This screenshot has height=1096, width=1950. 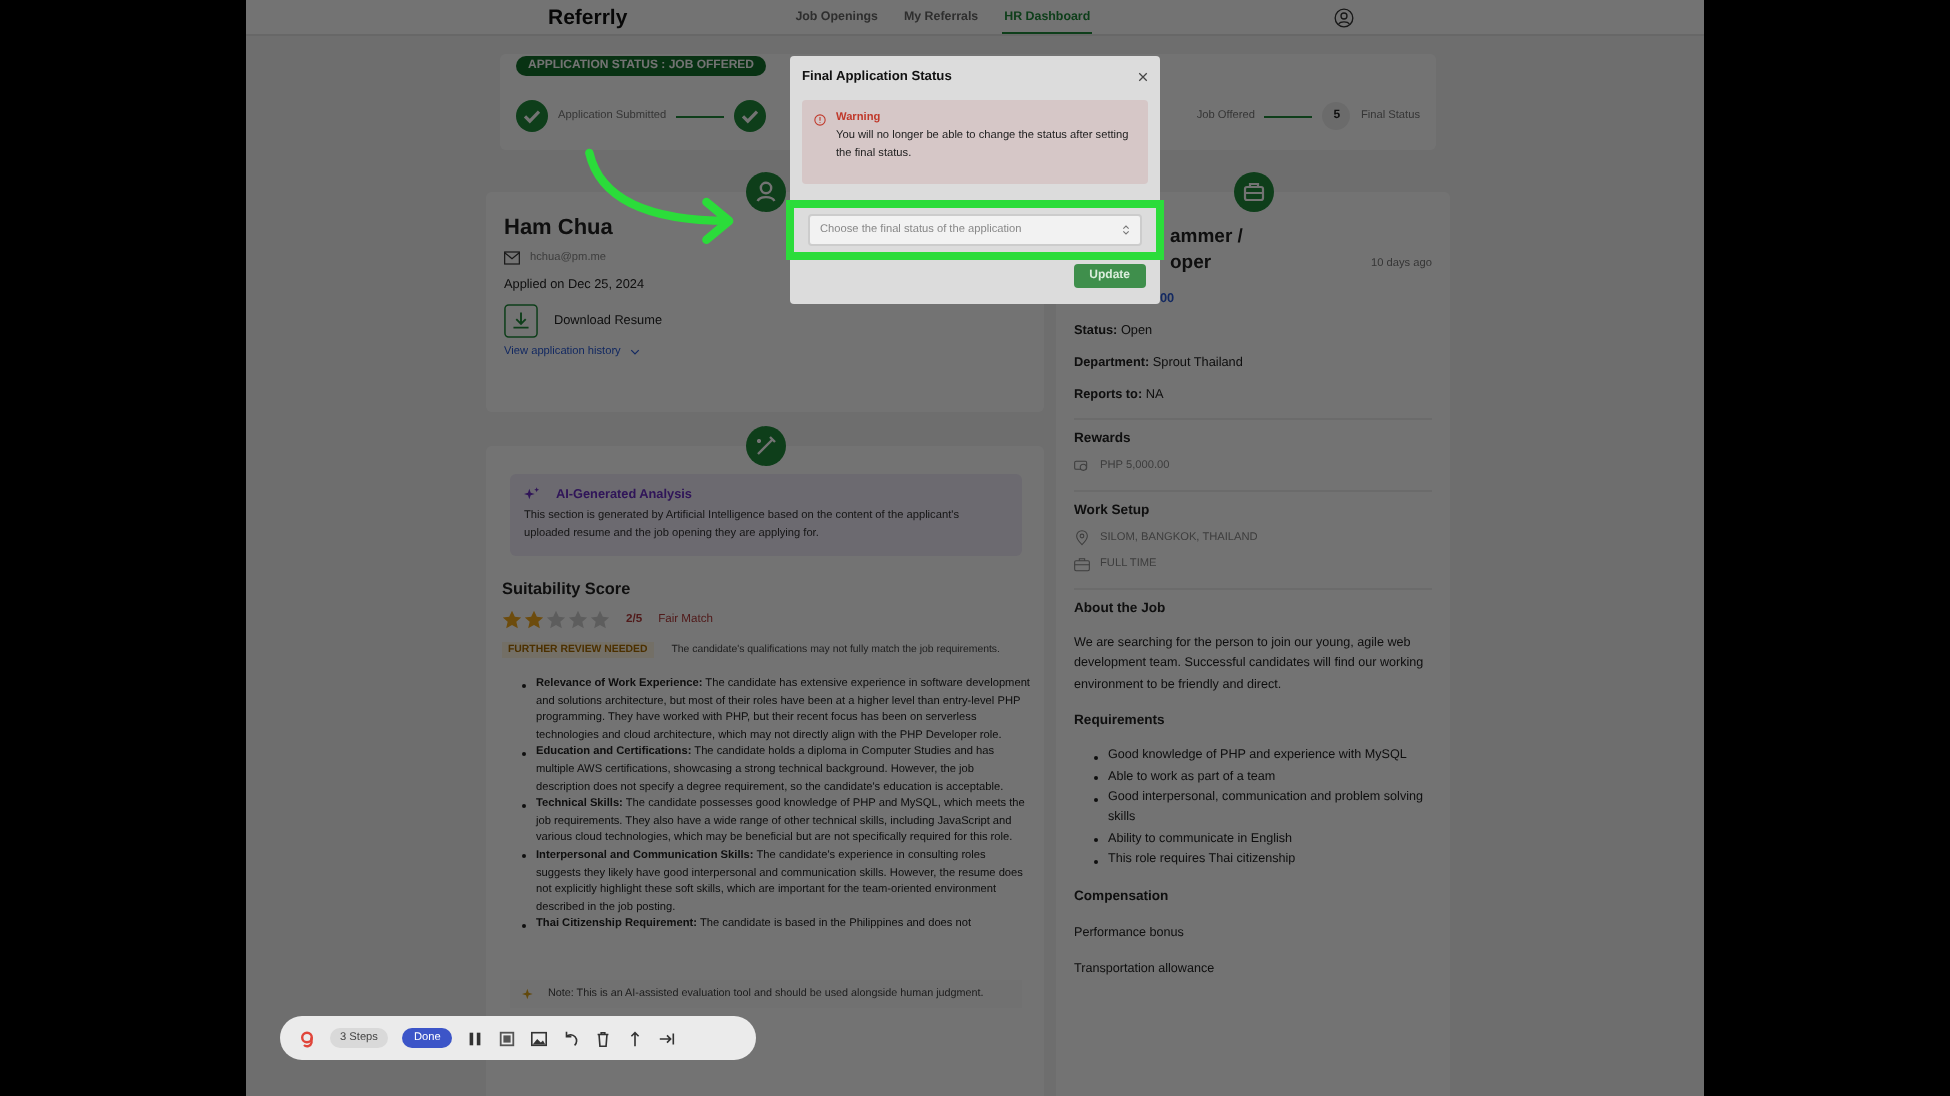 I want to click on download-icon, so click(x=521, y=321).